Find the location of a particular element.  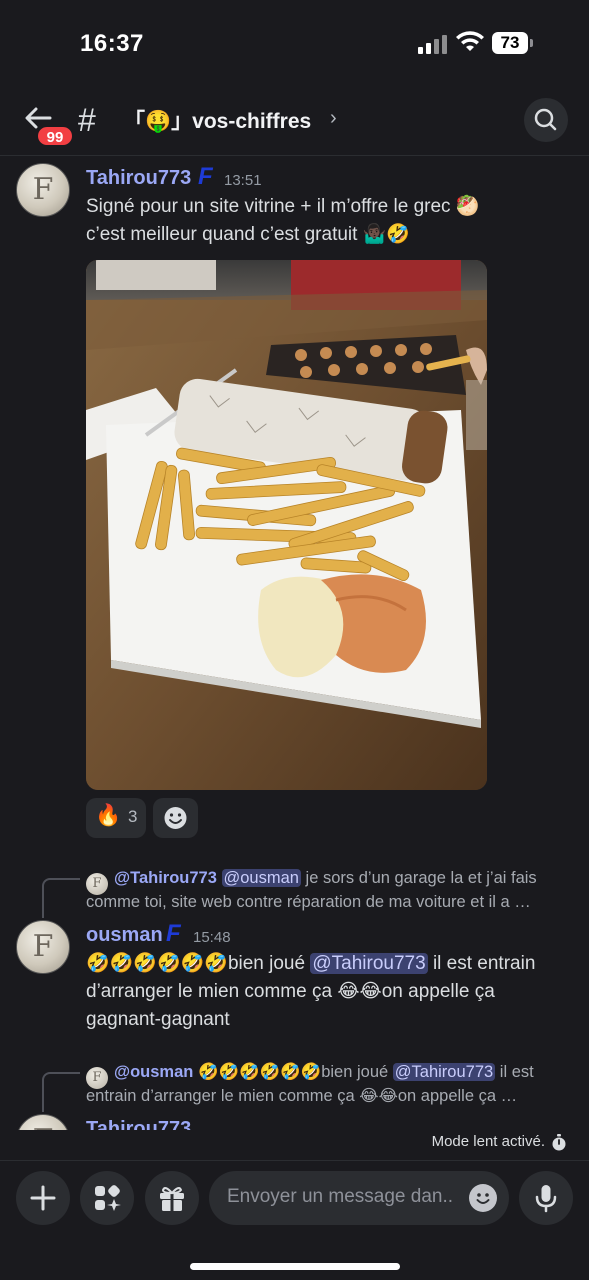

home-indicator is located at coordinates (295, 1266).